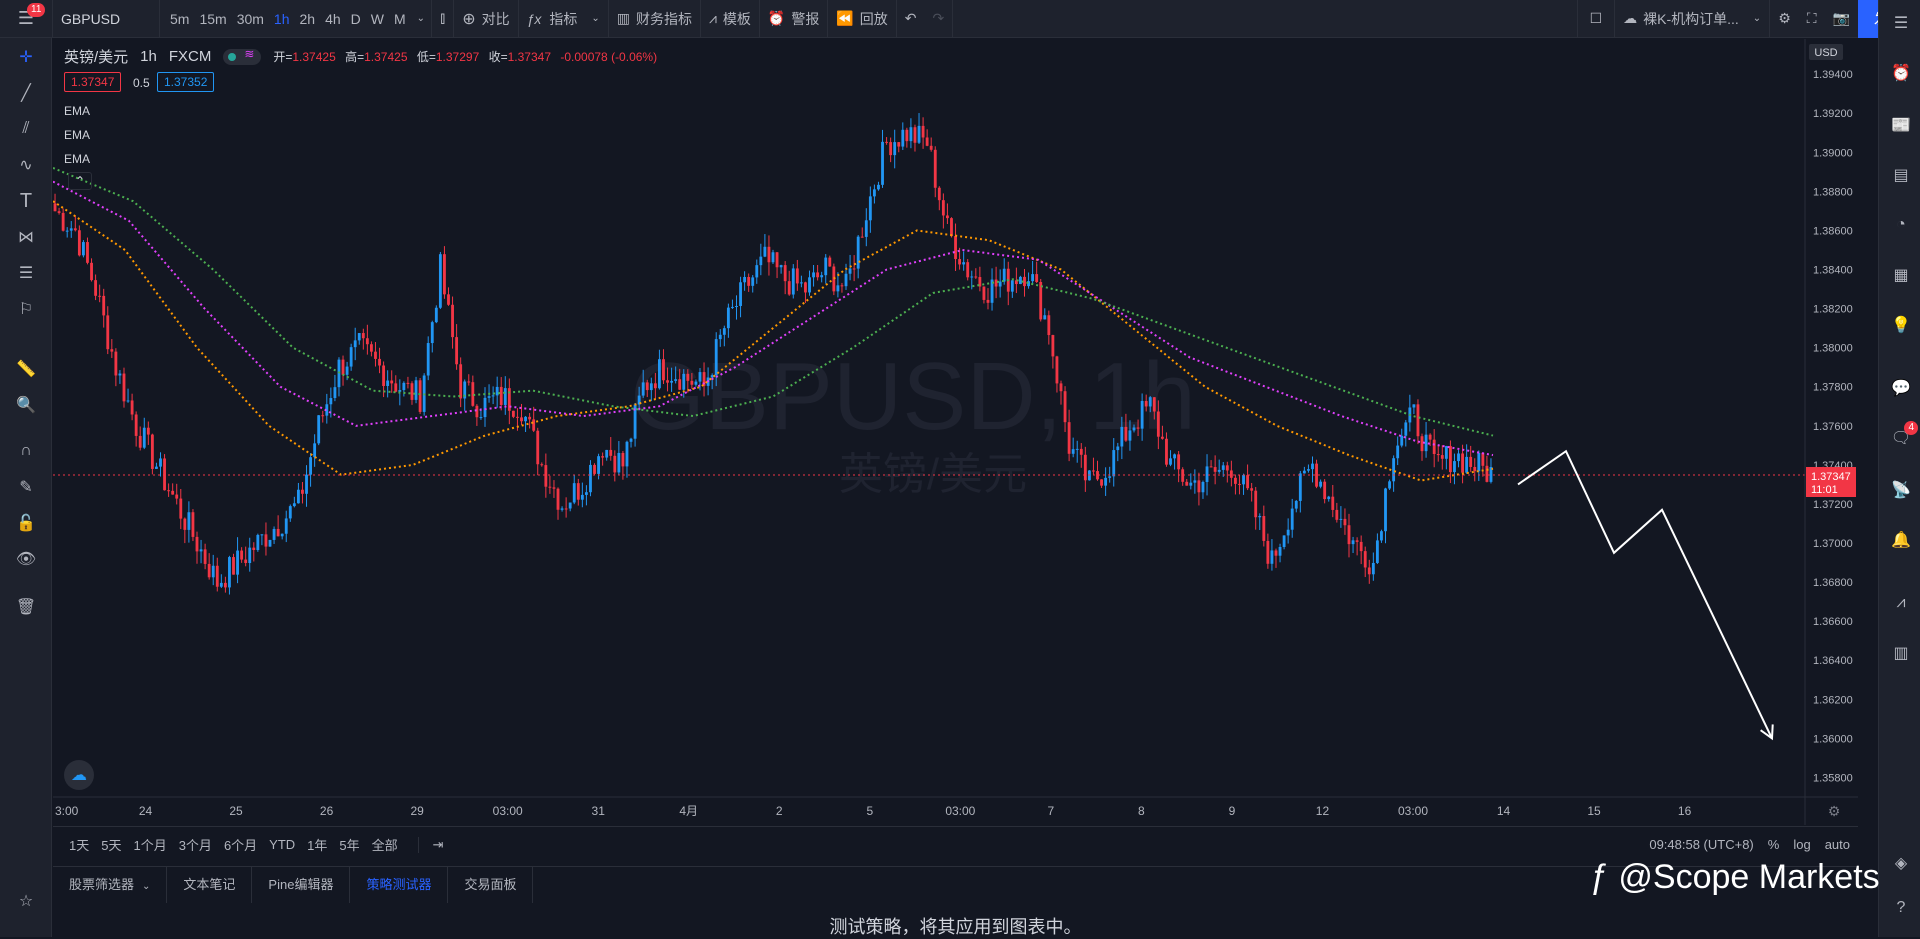  What do you see at coordinates (93, 82) in the screenshot?
I see `sell-price-box: 1.37347` at bounding box center [93, 82].